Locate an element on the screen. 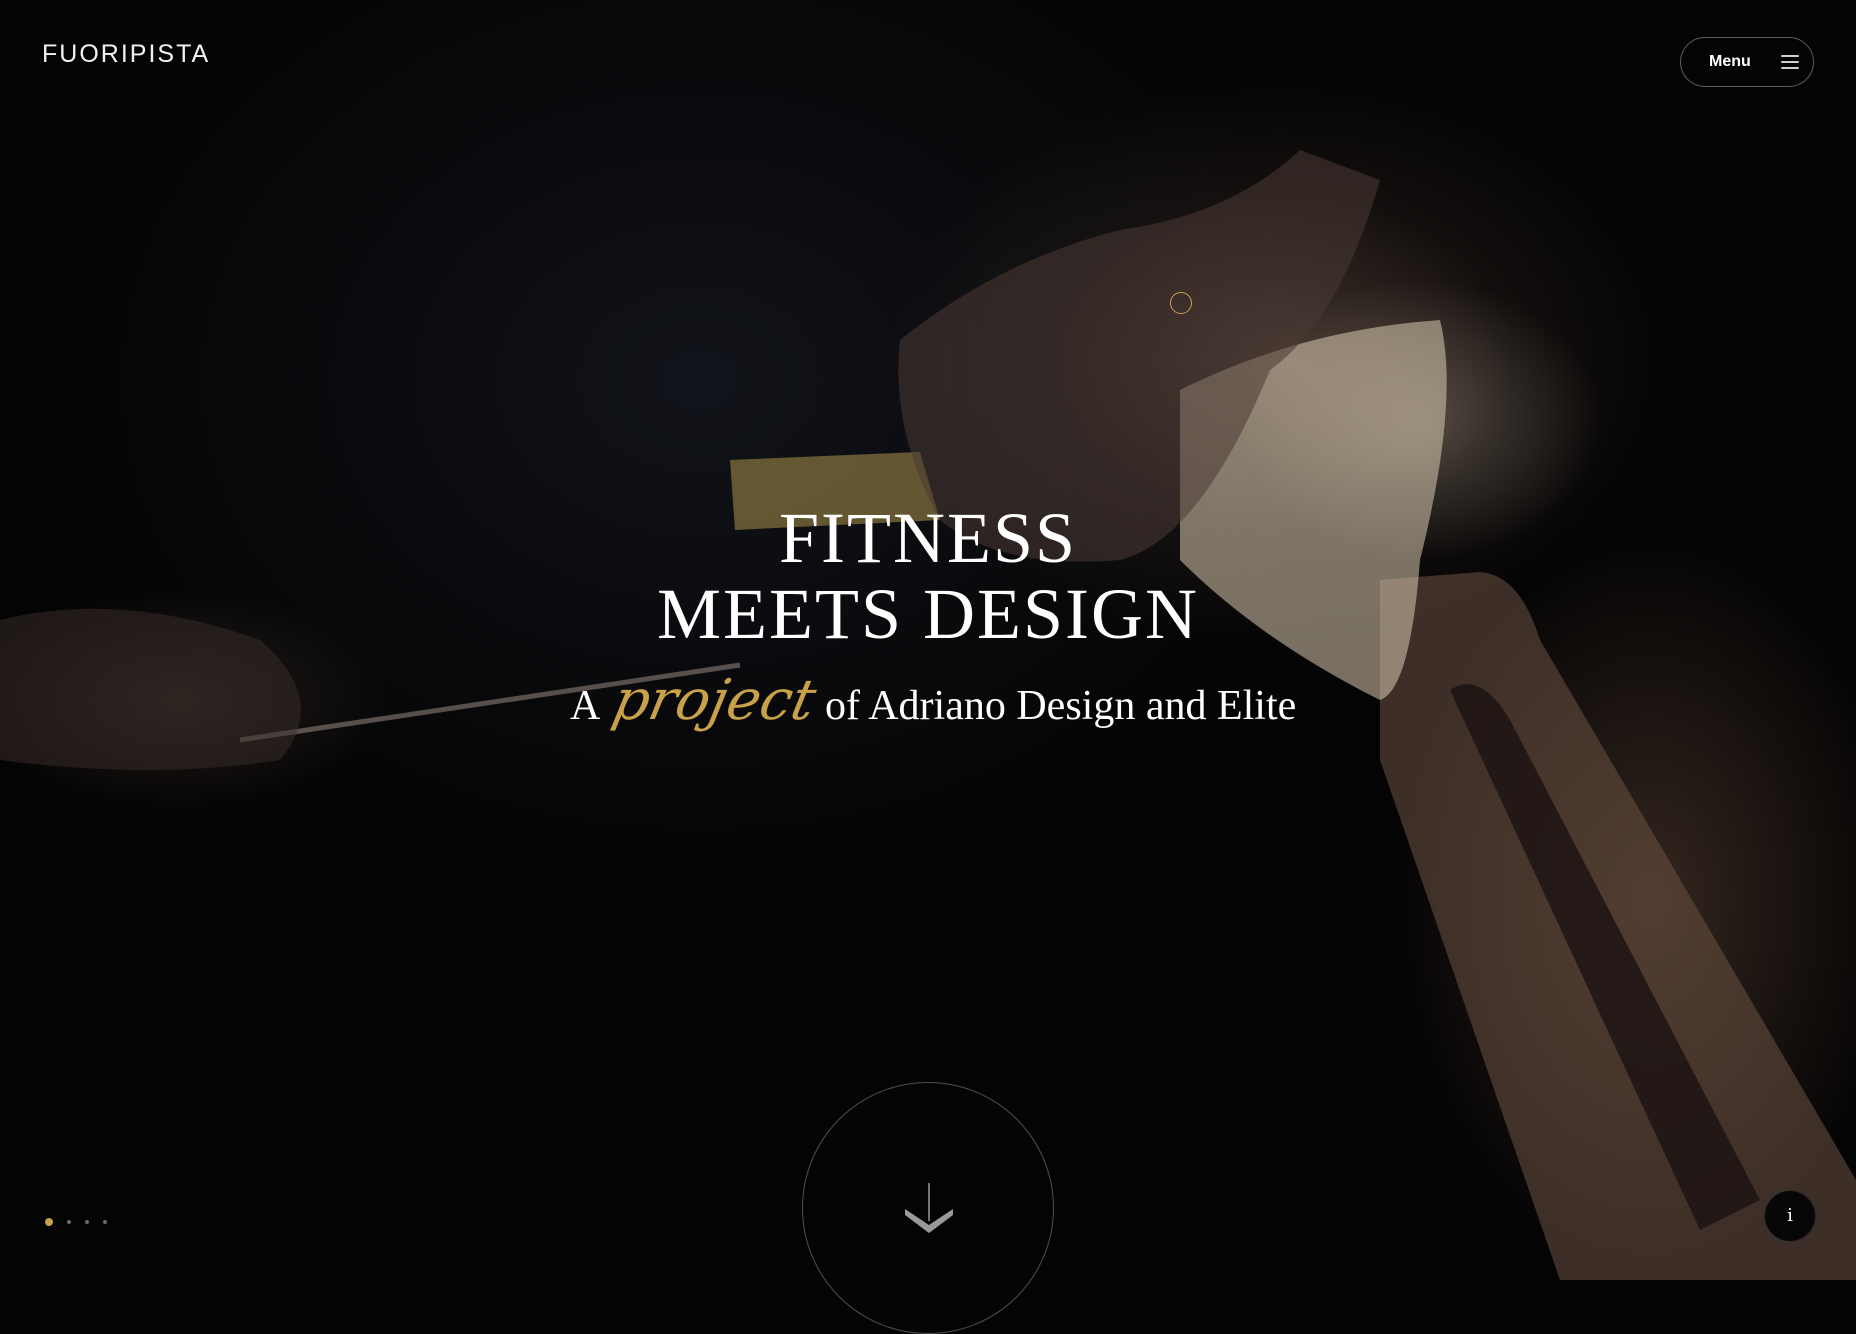  scroll-down-button is located at coordinates (928, 1208).